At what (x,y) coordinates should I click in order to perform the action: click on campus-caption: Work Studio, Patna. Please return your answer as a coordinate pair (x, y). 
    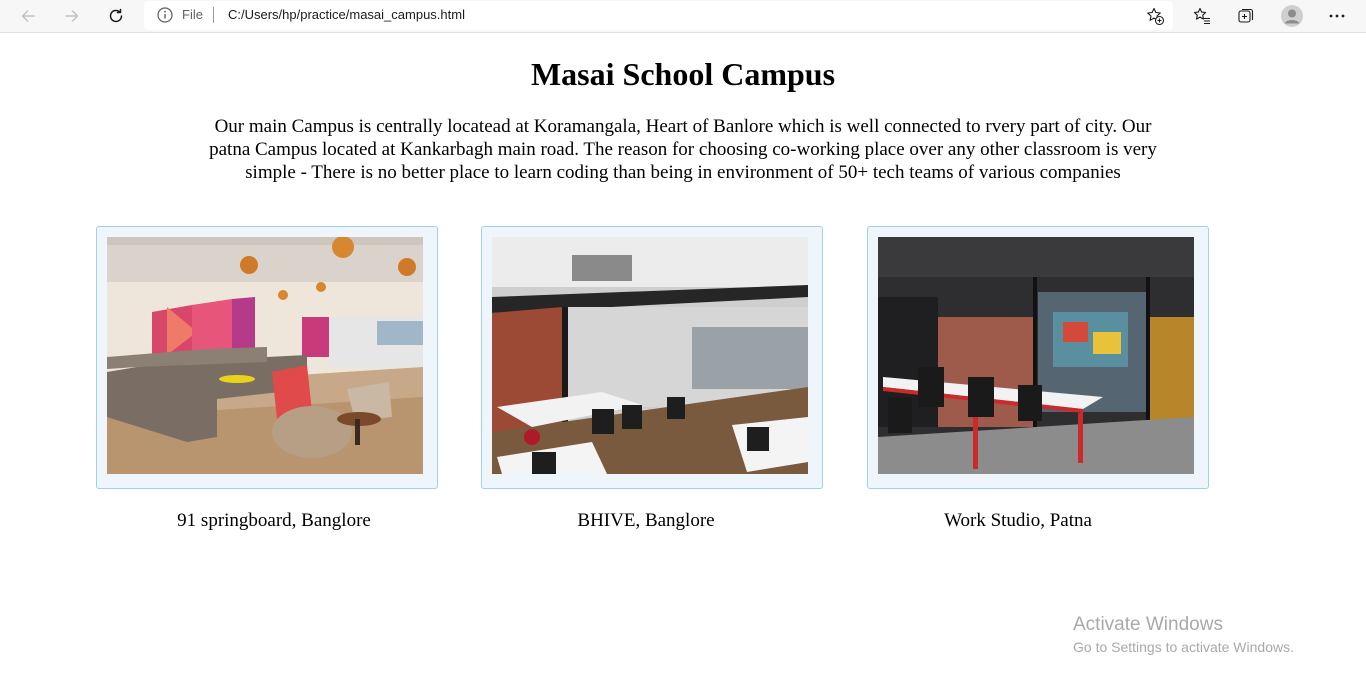
    Looking at the image, I should click on (1018, 520).